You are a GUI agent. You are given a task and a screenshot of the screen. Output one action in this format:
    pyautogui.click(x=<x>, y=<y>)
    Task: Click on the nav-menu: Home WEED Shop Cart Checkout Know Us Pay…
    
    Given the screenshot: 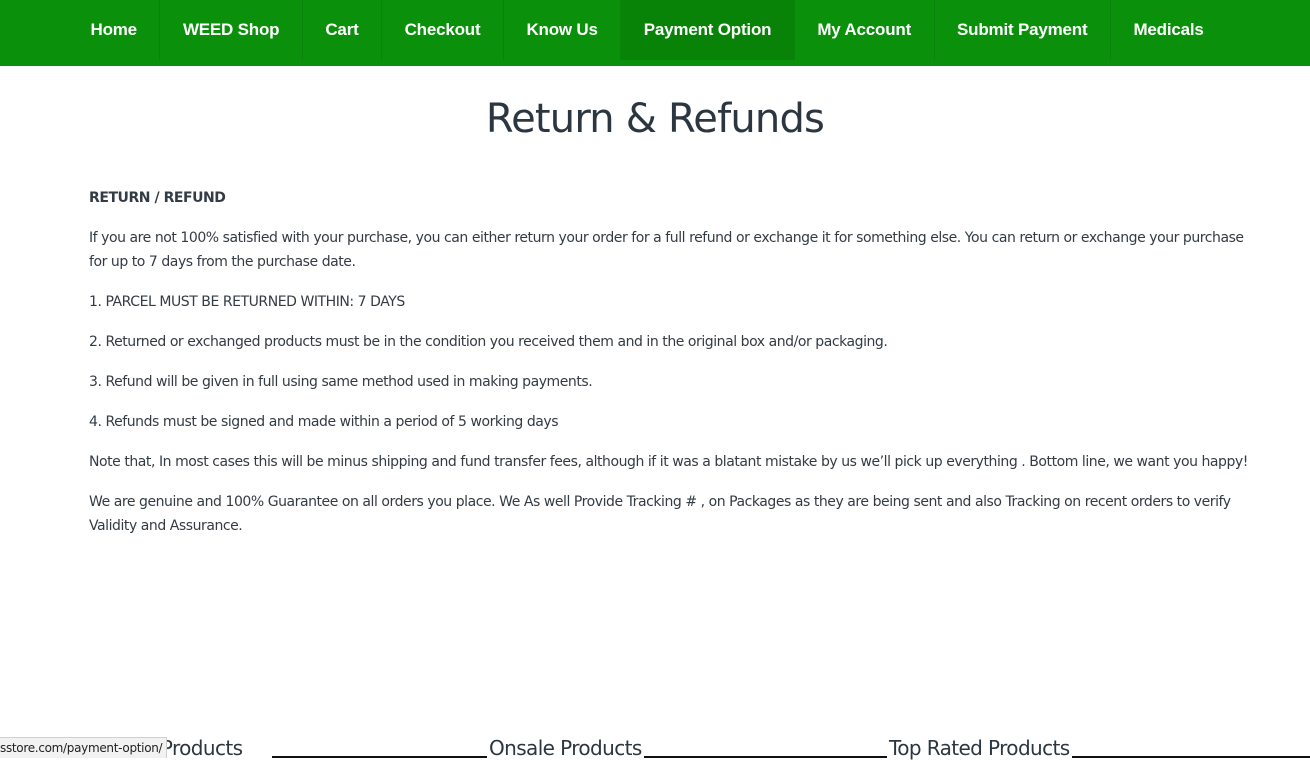 What is the action you would take?
    pyautogui.click(x=647, y=30)
    